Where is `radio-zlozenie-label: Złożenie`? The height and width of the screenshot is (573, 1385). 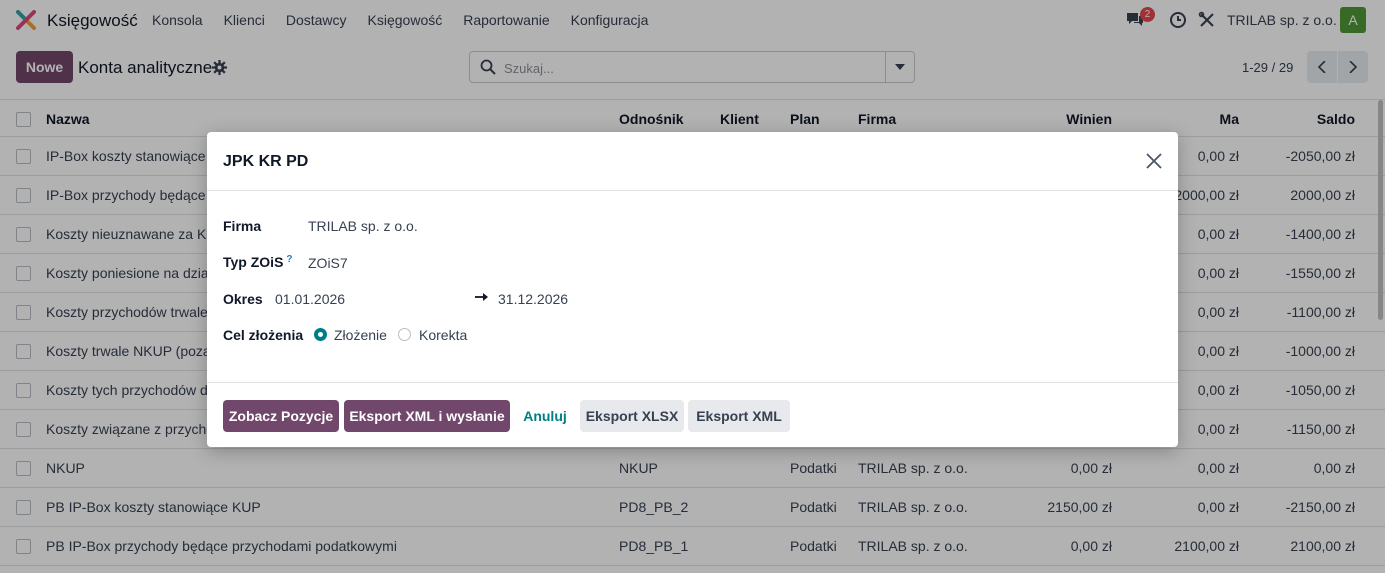 radio-zlozenie-label: Złożenie is located at coordinates (360, 335).